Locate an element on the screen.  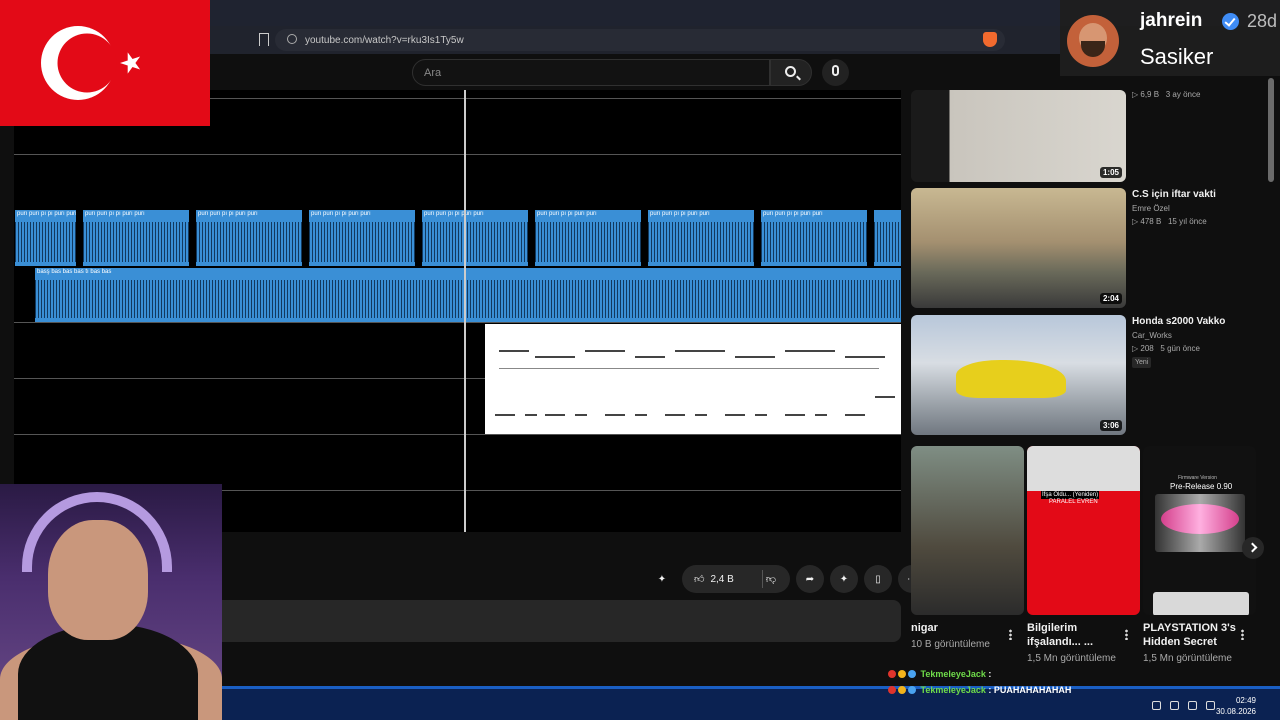
car-image is located at coordinates (1011, 379).